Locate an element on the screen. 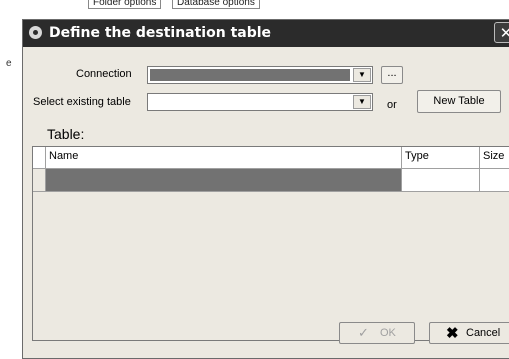 The image size is (509, 359). or-label: or is located at coordinates (392, 105).